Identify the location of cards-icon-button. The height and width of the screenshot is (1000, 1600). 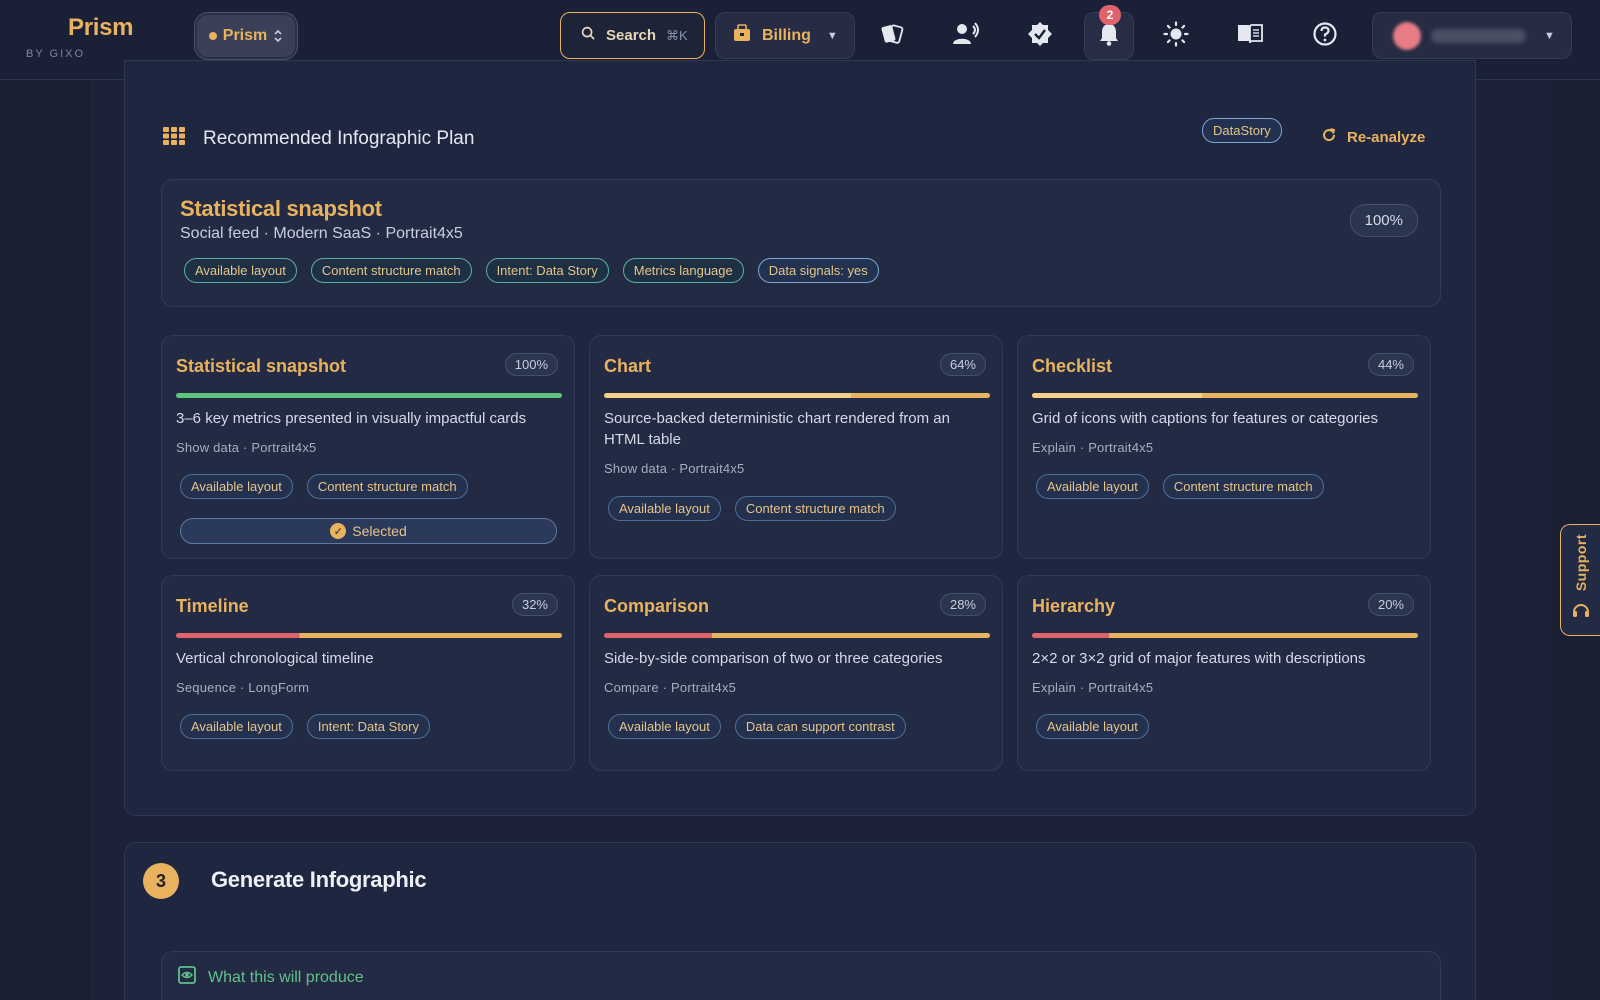
(892, 36).